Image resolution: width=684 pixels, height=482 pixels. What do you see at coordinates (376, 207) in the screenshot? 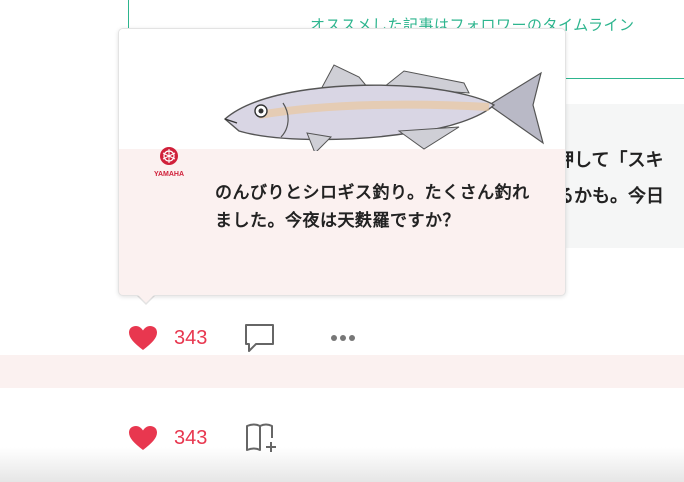
I see `post-caption: のんびりとシロギス釣り。たくさん釣れました。今夜は天麩羅ですか？` at bounding box center [376, 207].